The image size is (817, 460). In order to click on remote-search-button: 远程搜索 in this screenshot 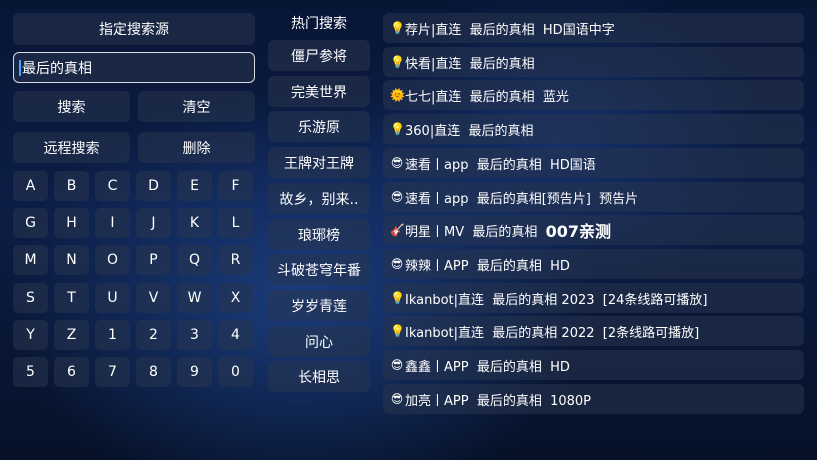, I will do `click(71, 147)`.